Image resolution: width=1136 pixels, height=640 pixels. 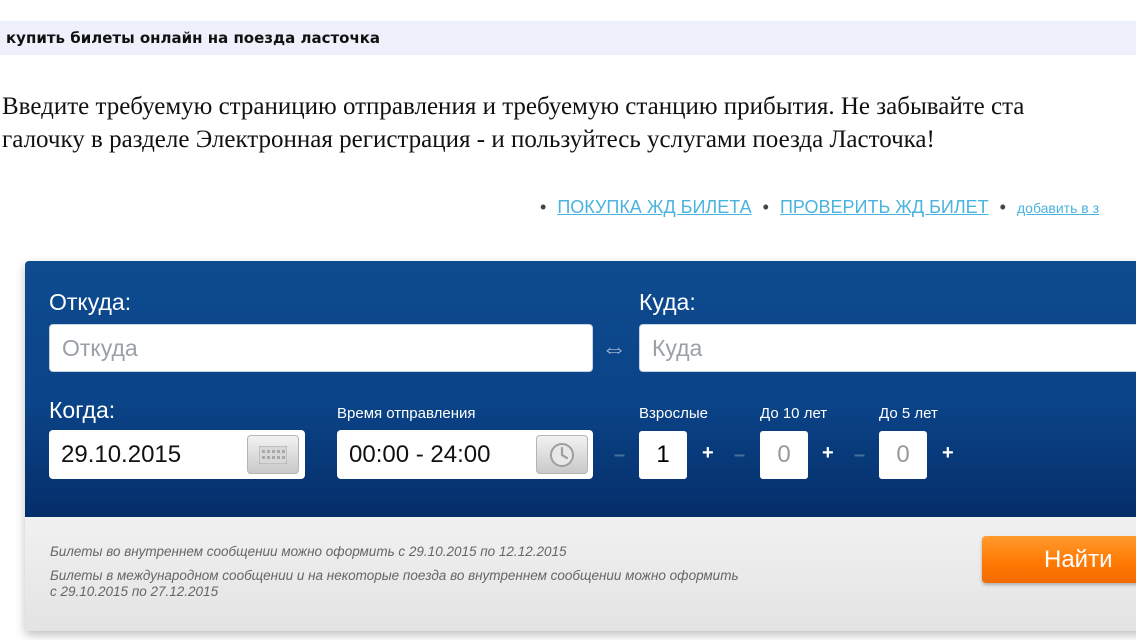 What do you see at coordinates (614, 348) in the screenshot?
I see `swap-arrows-icon: ⇔` at bounding box center [614, 348].